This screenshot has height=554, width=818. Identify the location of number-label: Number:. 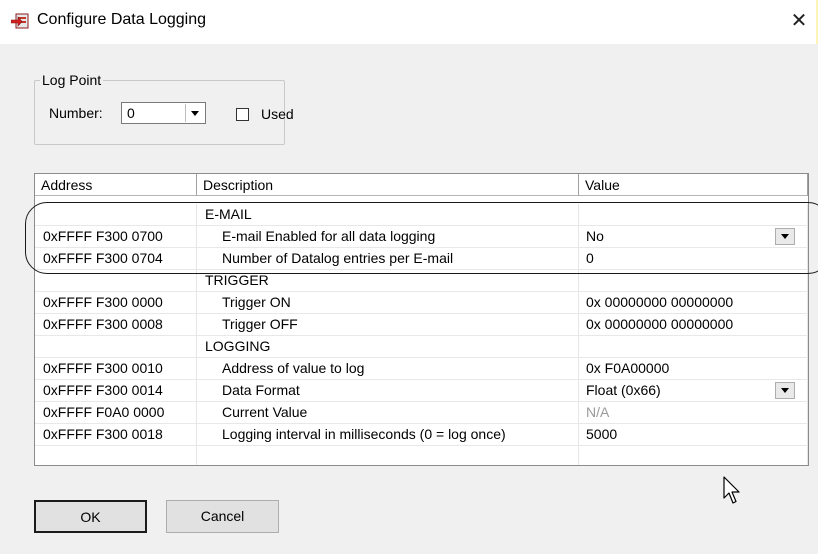
(76, 113).